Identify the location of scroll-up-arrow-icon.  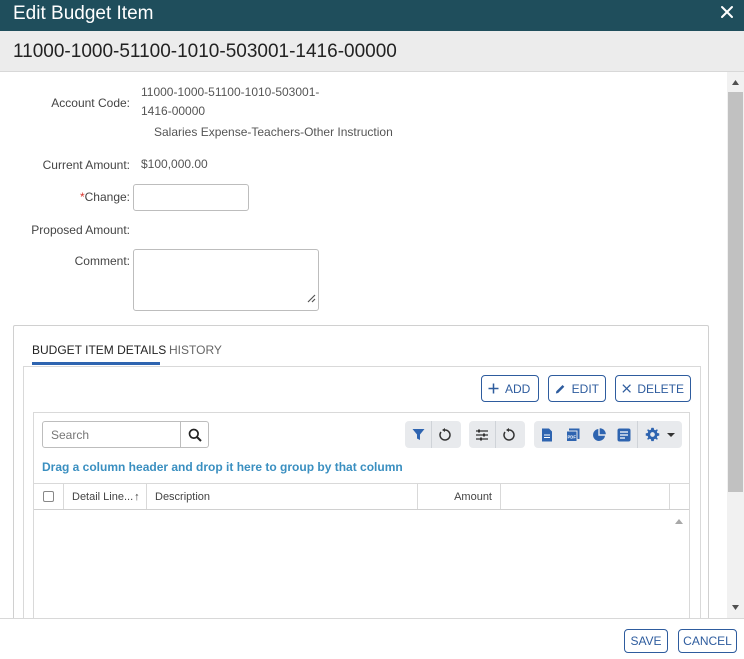
(679, 522).